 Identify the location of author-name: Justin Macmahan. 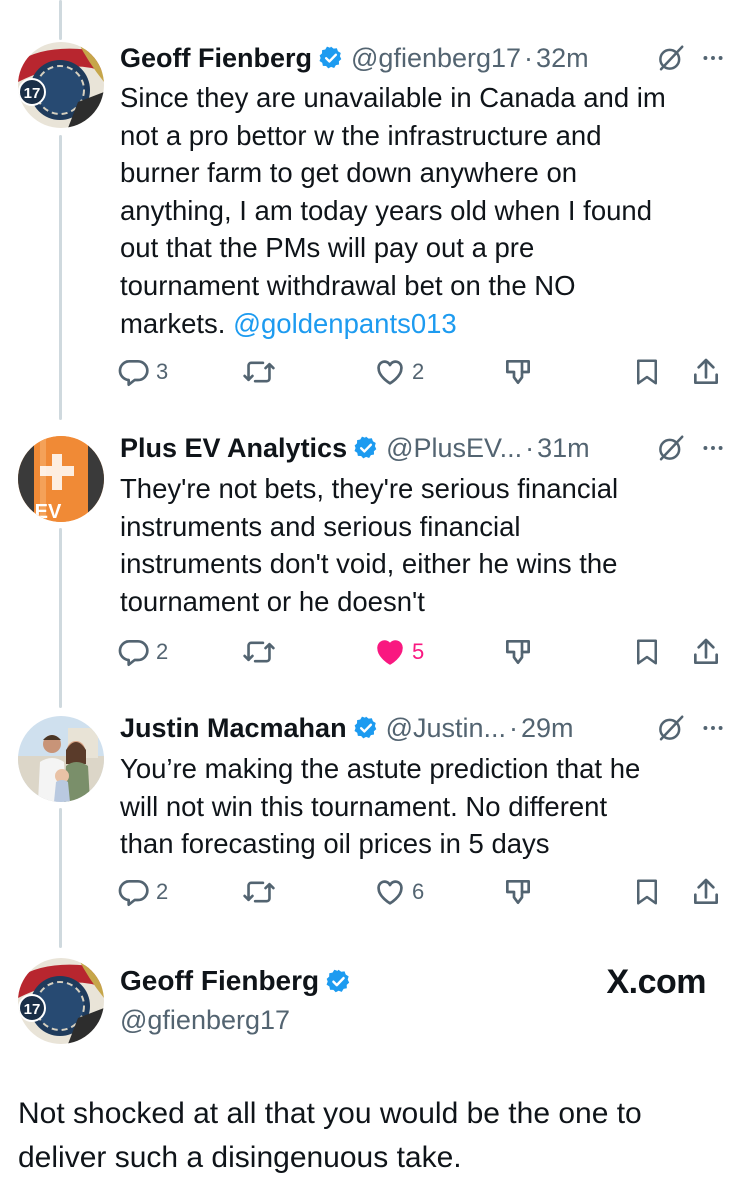
(233, 728).